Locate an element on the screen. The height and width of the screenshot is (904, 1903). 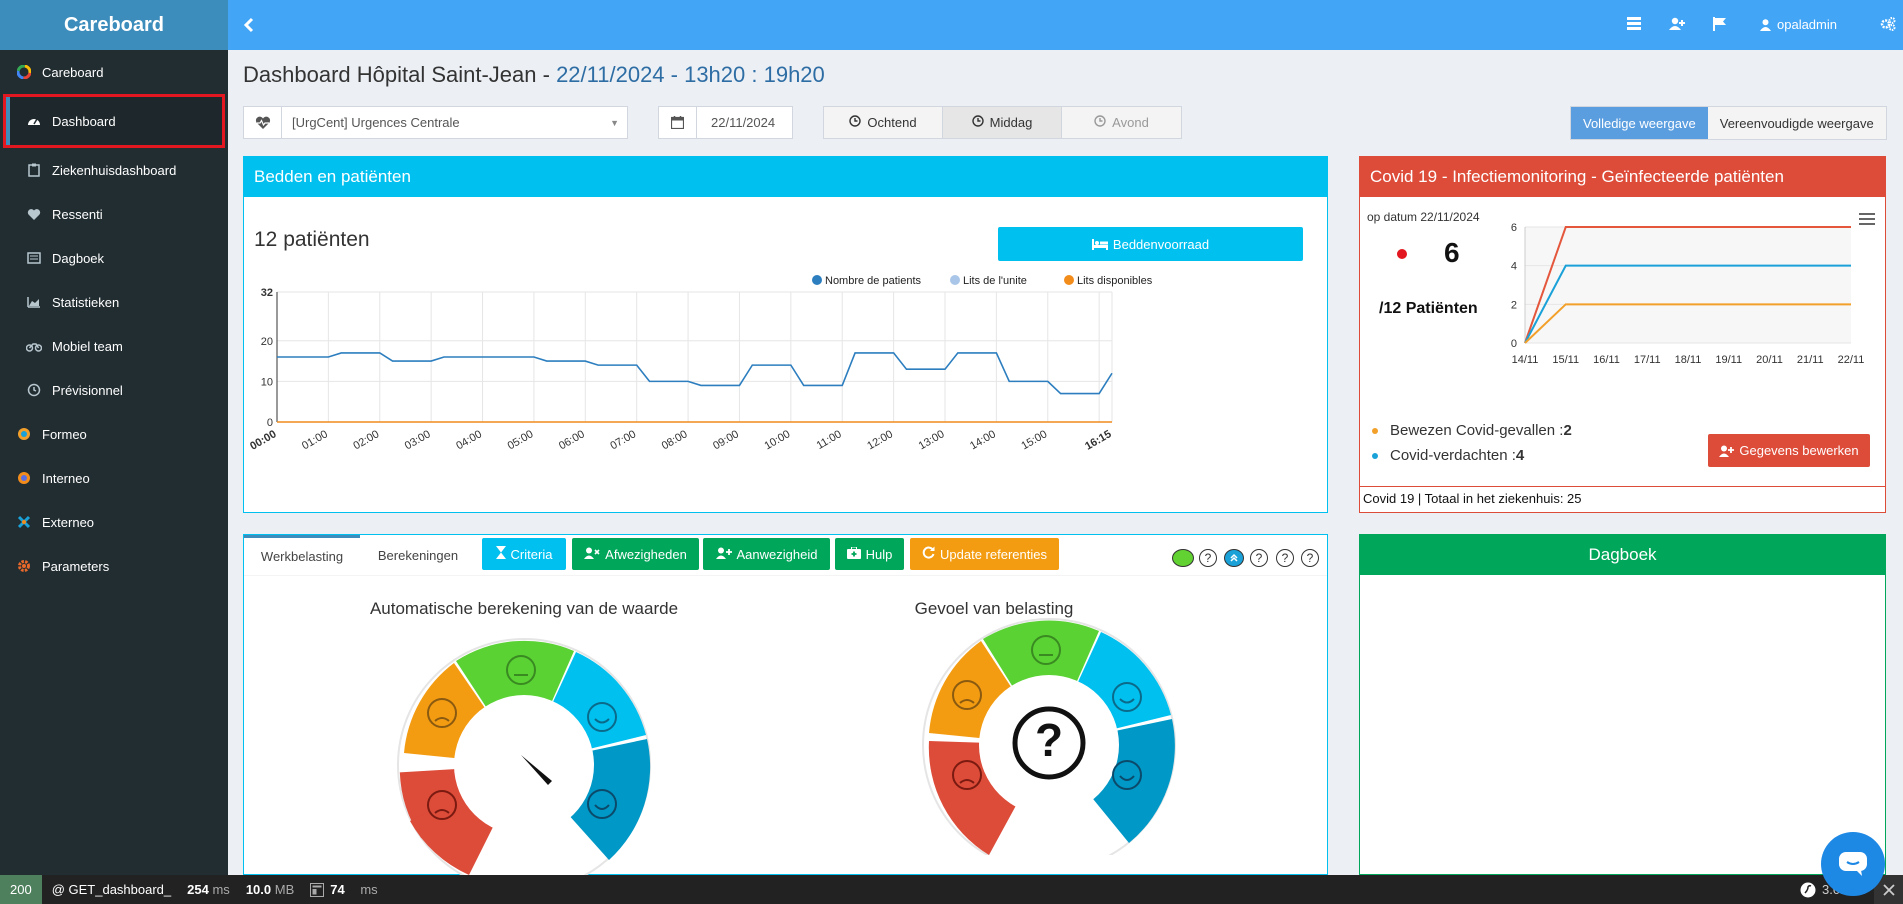
x-tick-label: 15/11 is located at coordinates (1565, 360).